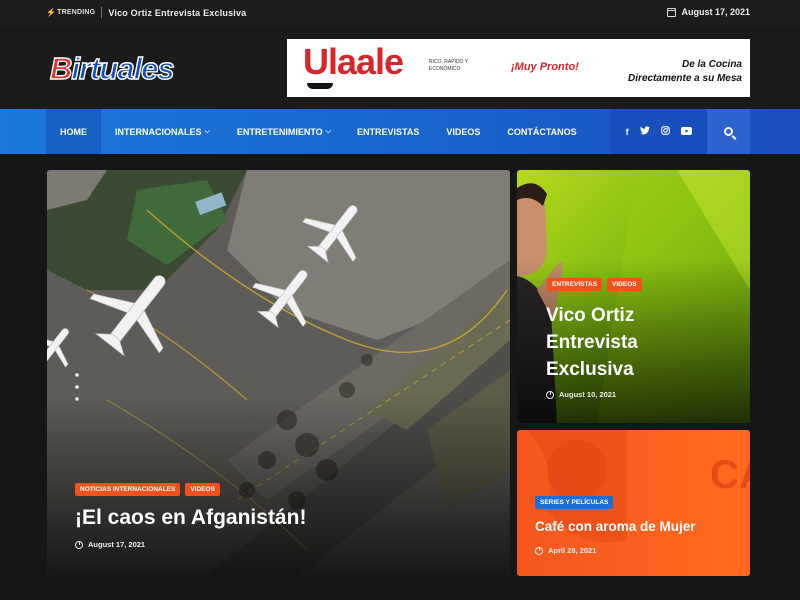  I want to click on divider, so click(102, 12).